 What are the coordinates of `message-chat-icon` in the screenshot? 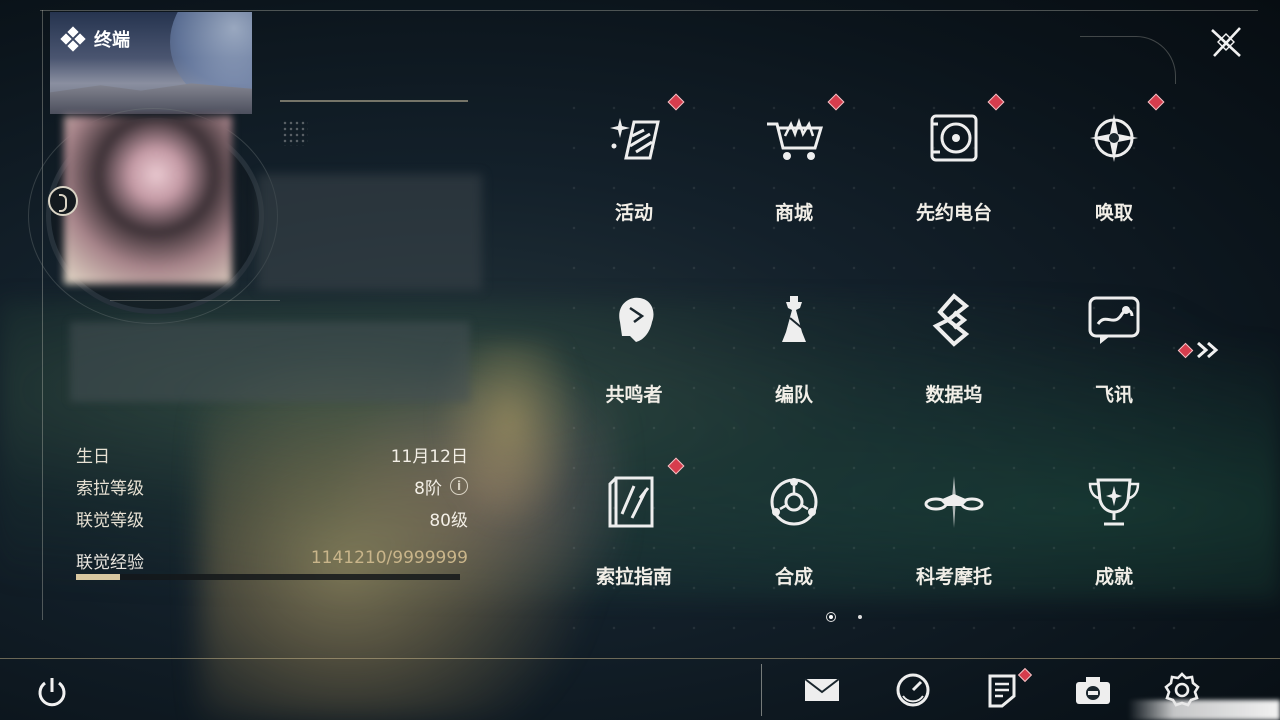 It's located at (1114, 320).